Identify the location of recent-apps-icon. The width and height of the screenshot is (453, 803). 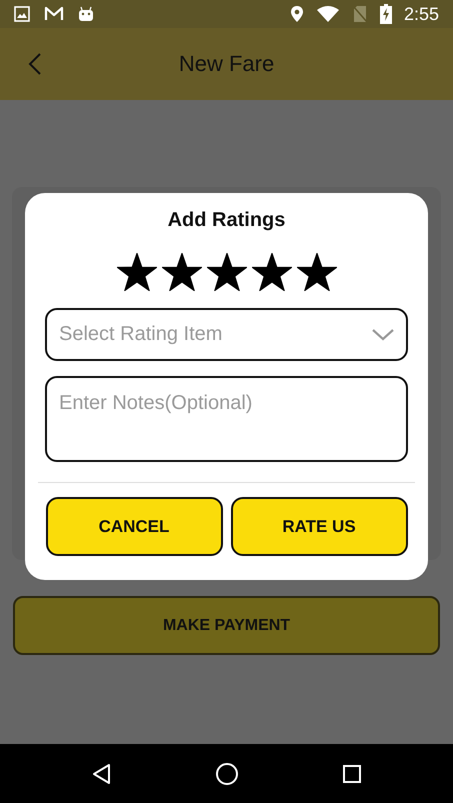
(352, 774).